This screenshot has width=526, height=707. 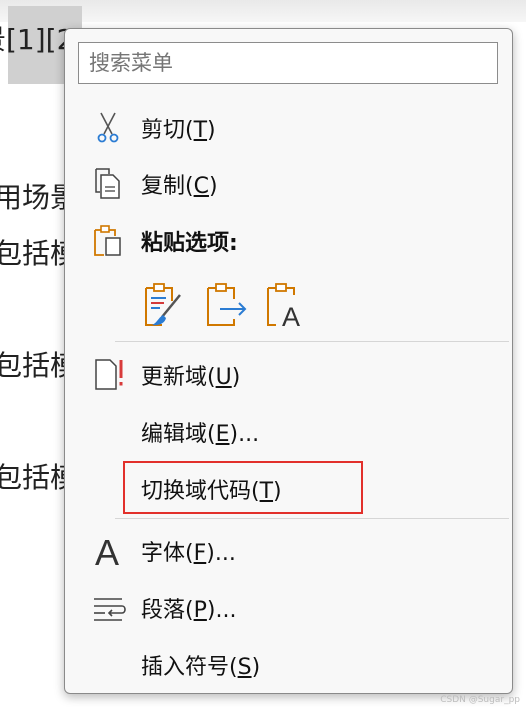 What do you see at coordinates (107, 240) in the screenshot?
I see `paste-icon` at bounding box center [107, 240].